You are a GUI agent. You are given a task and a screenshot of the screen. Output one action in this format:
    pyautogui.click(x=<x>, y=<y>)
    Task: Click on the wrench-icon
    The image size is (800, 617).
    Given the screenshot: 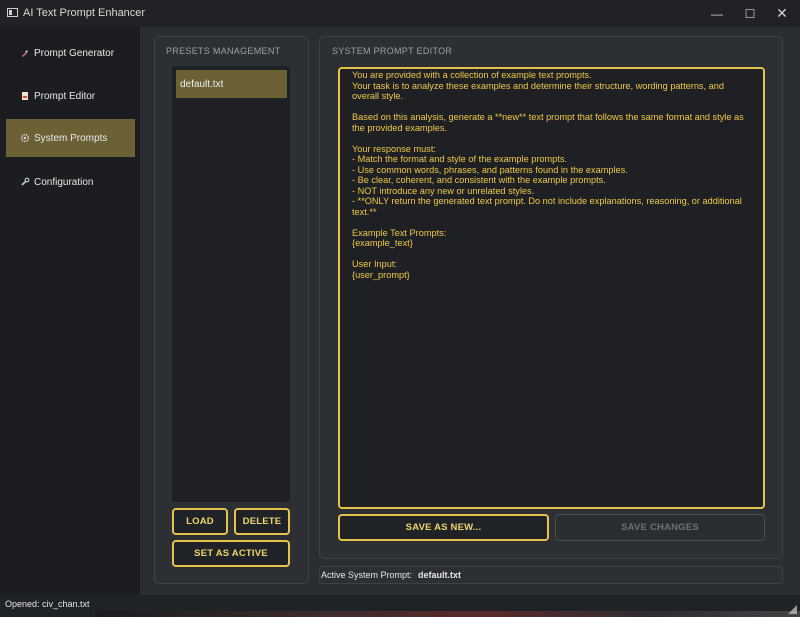 What is the action you would take?
    pyautogui.click(x=25, y=182)
    